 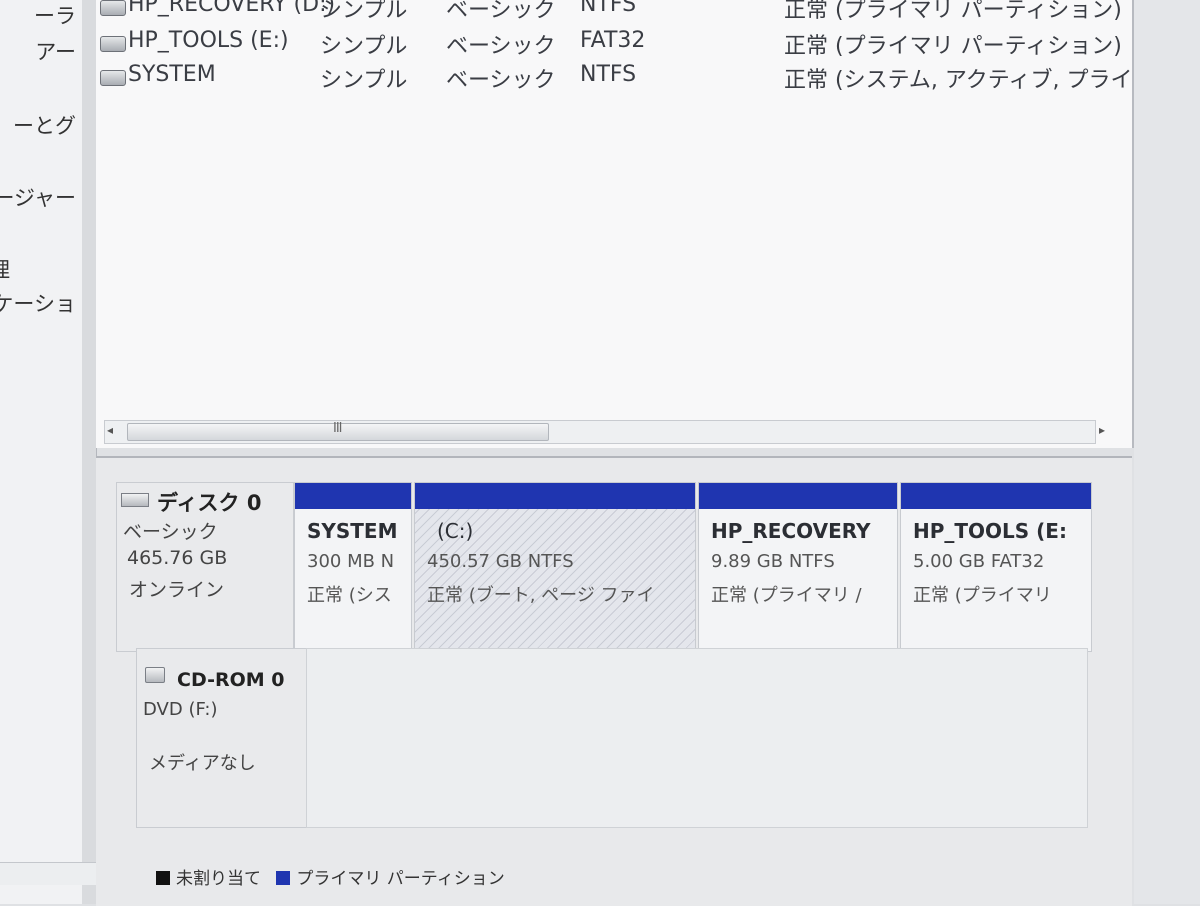 I want to click on pane-splitter, so click(x=89, y=452).